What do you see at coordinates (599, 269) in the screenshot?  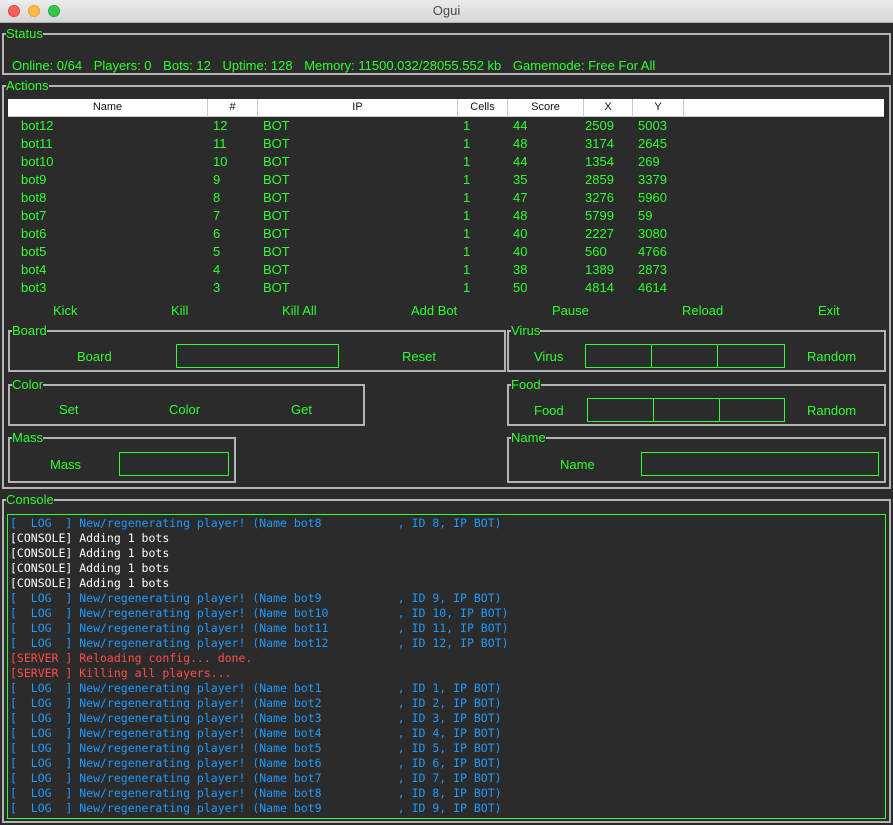 I see `cell-x: 1389` at bounding box center [599, 269].